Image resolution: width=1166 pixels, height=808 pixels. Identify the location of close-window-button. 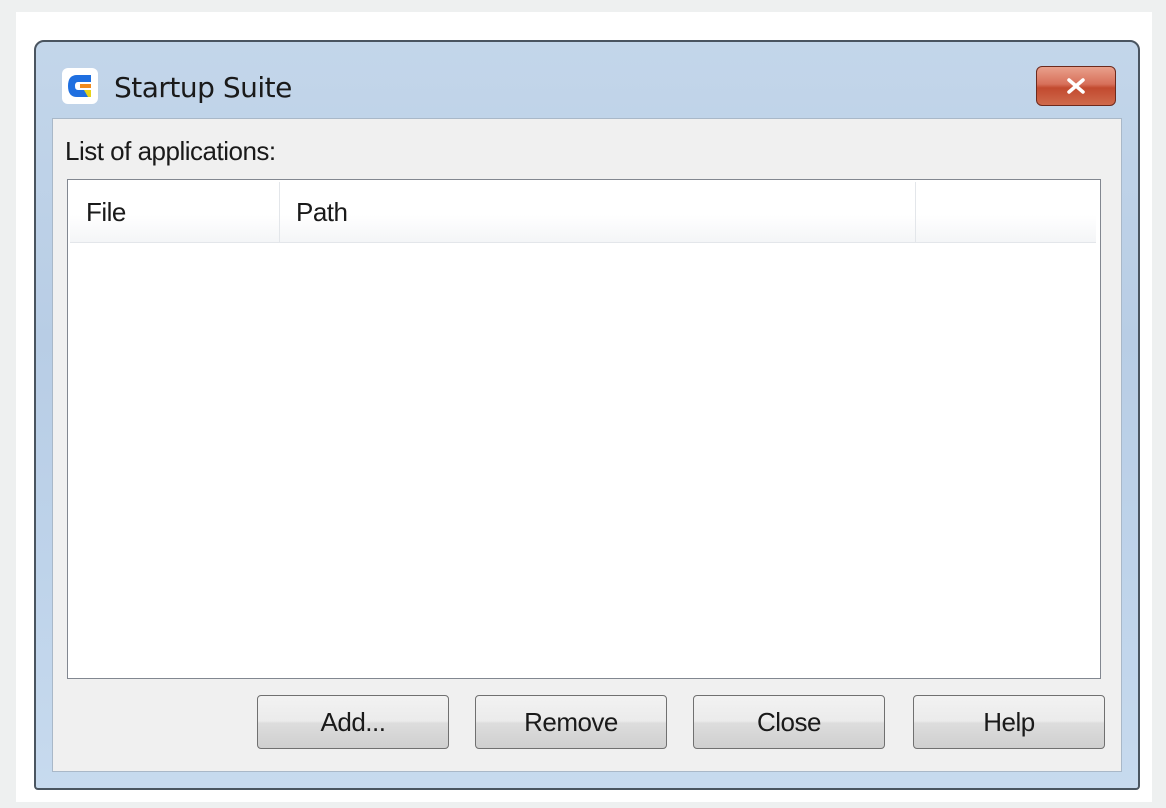
(1076, 86).